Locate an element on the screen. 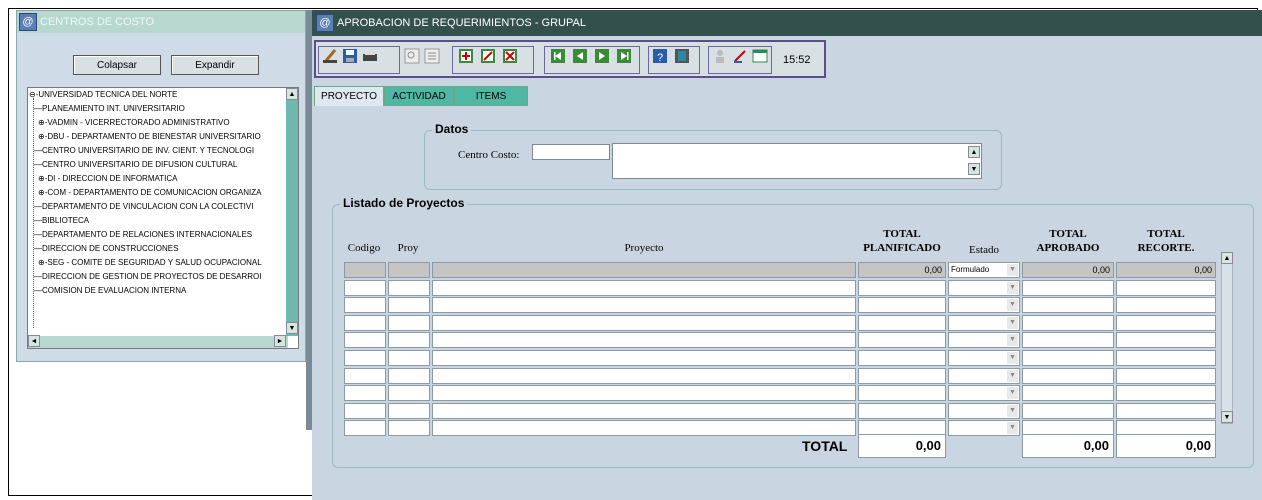 Image resolution: width=1262 pixels, height=500 pixels. last-record-icon is located at coordinates (624, 56).